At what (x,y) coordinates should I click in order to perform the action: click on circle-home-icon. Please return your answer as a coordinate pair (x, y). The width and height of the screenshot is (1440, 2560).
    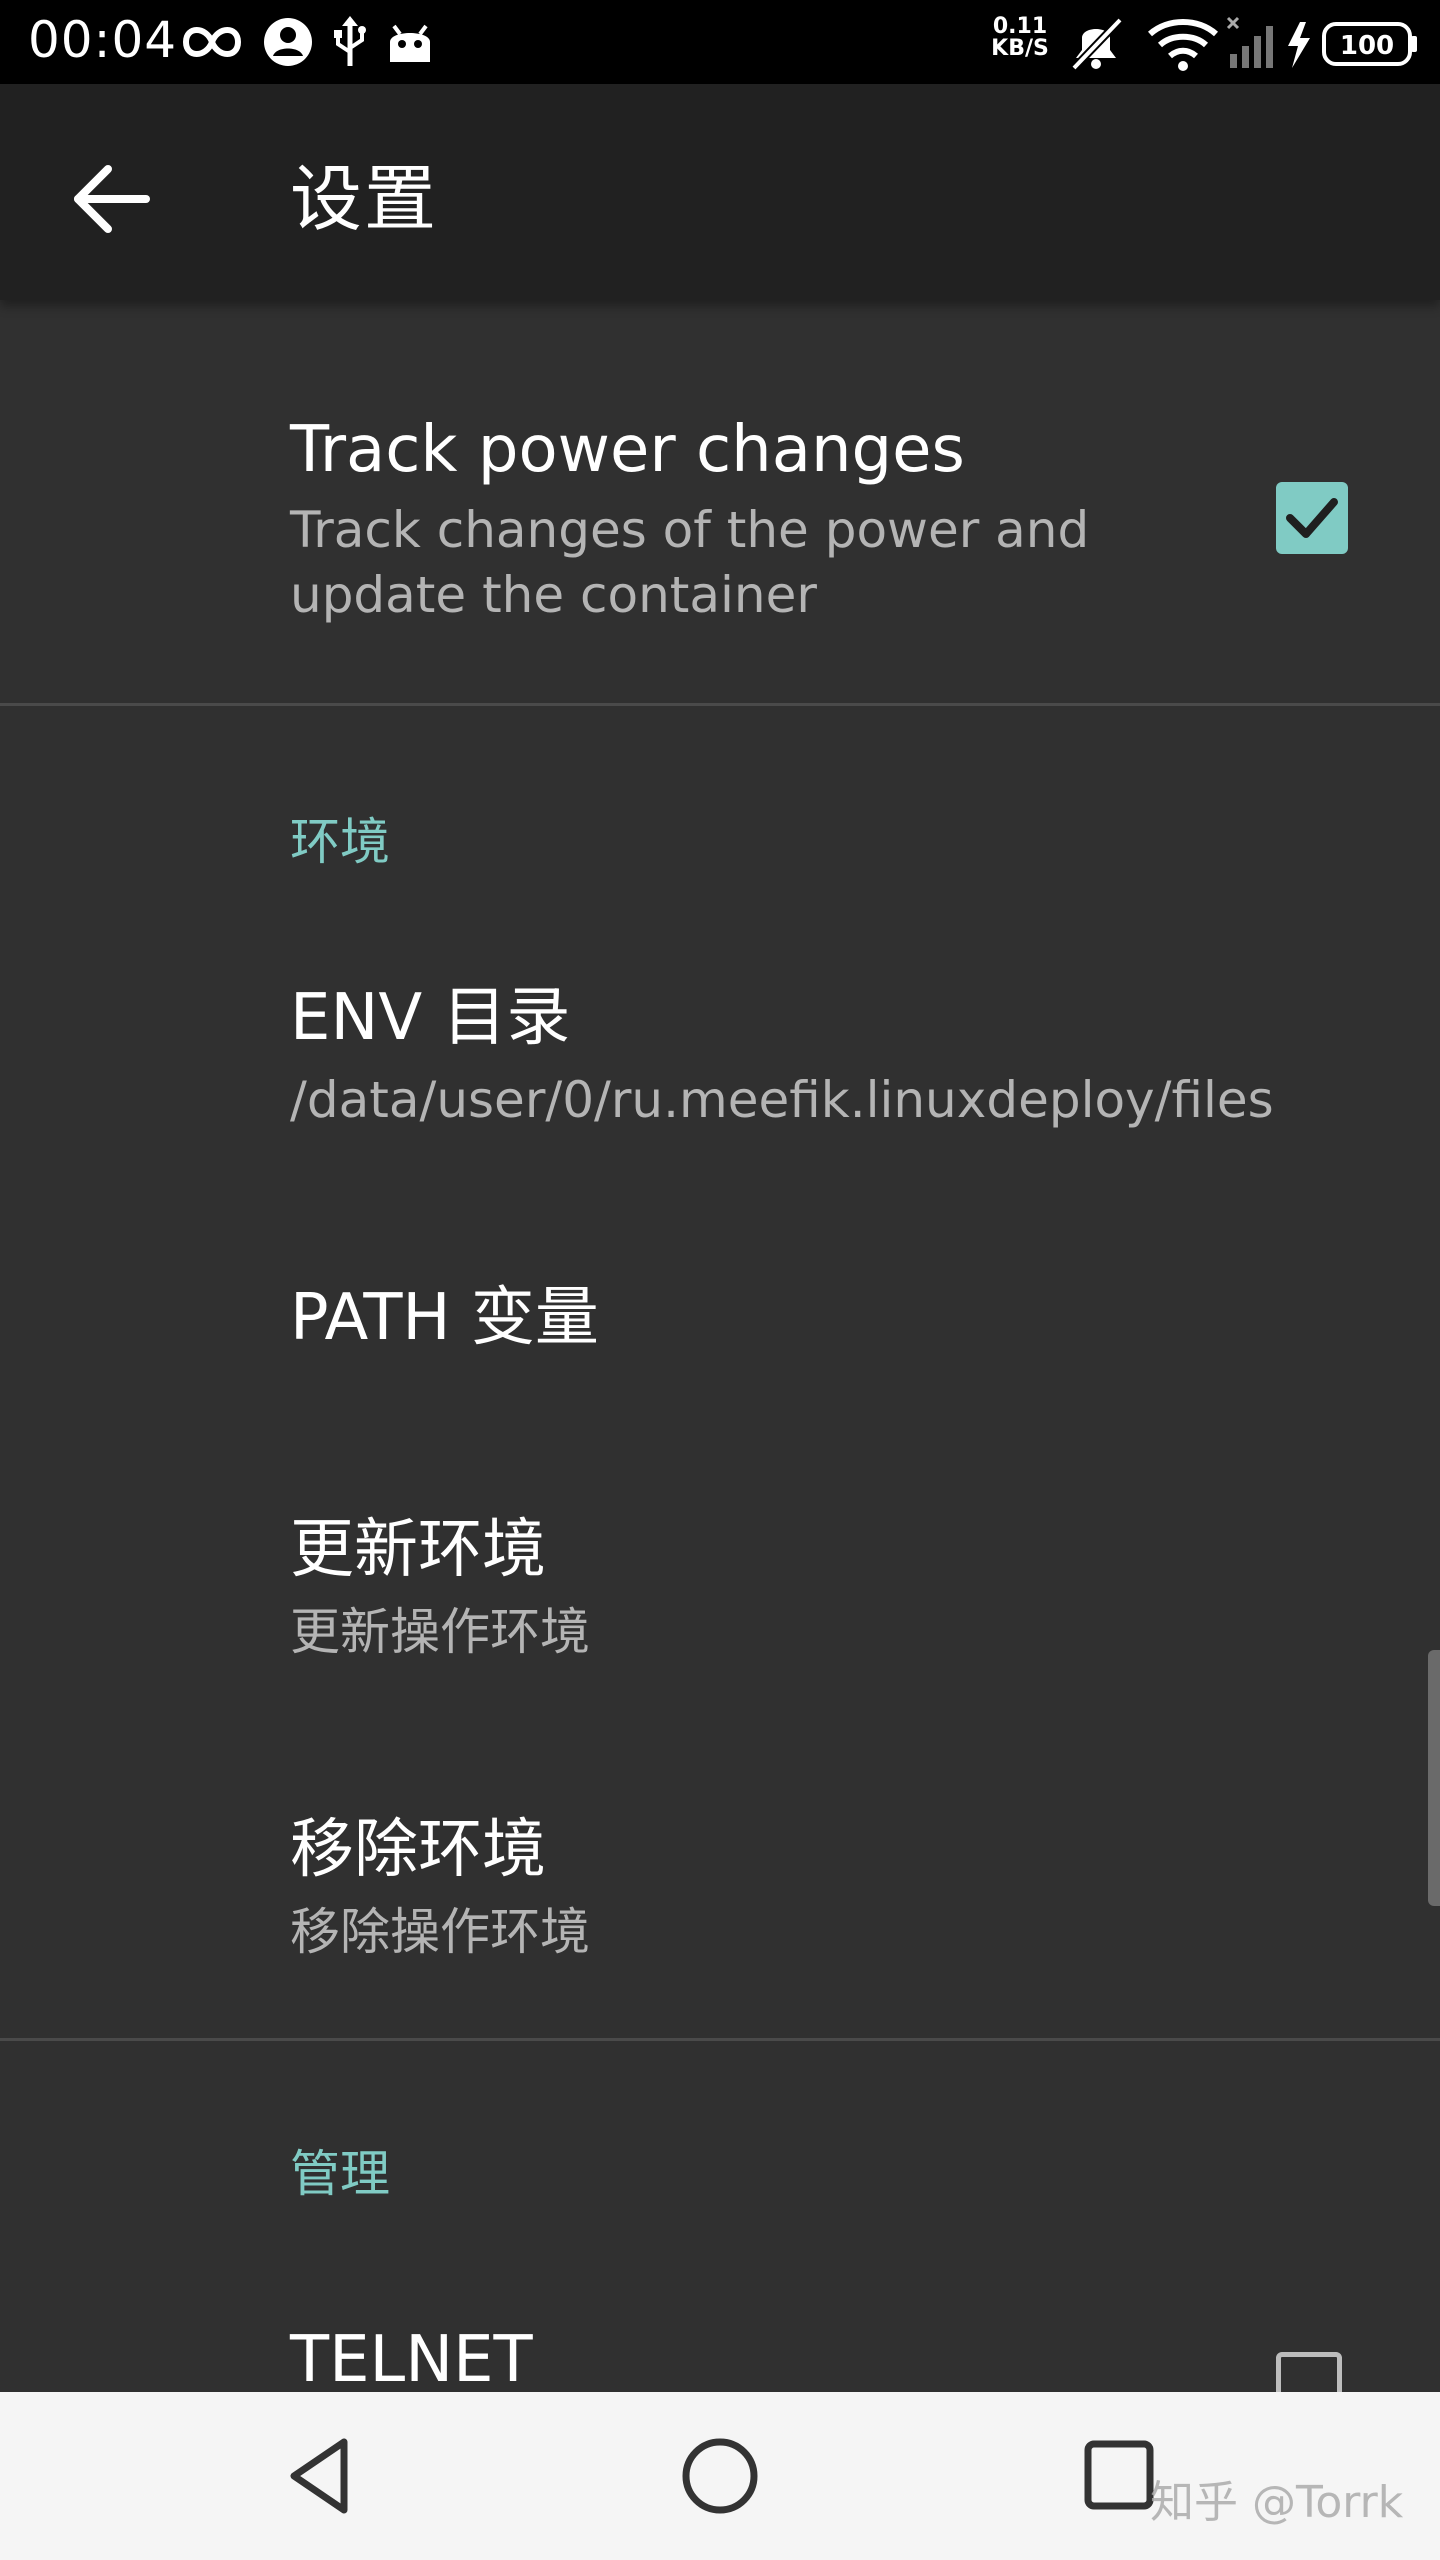
    Looking at the image, I should click on (720, 2476).